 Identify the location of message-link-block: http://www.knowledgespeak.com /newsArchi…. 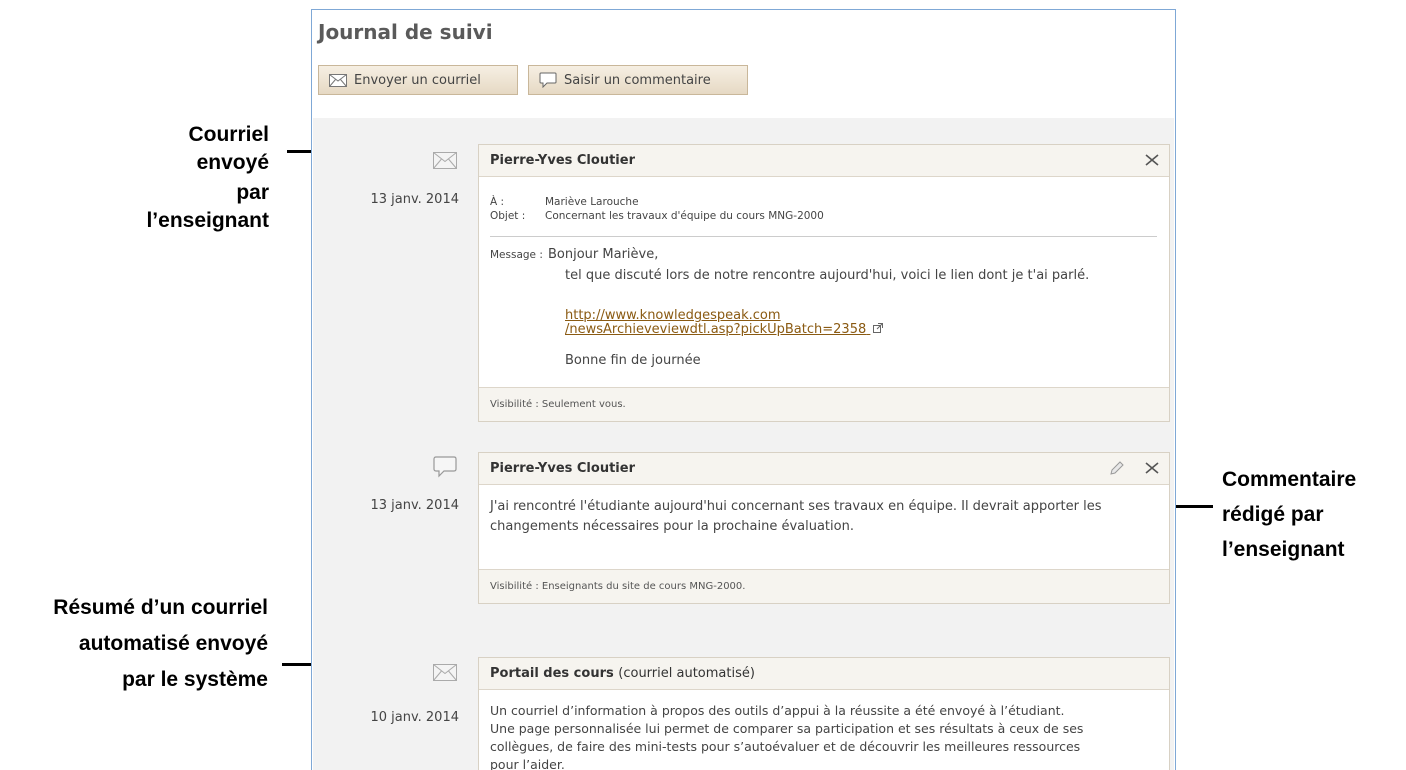
(724, 322).